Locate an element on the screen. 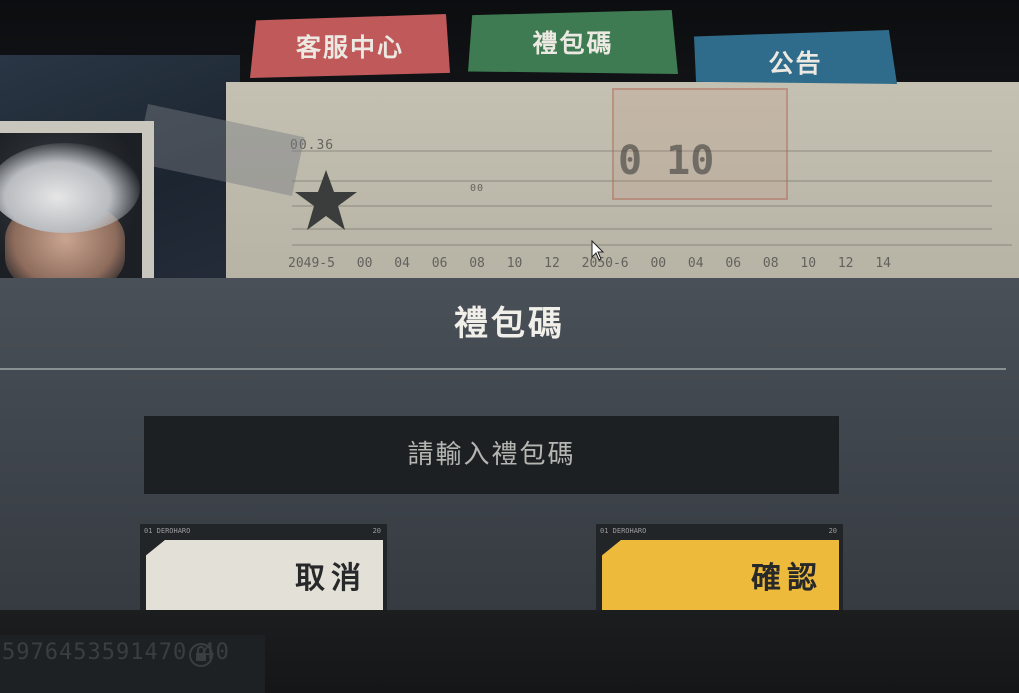  dialog-divider is located at coordinates (503, 369).